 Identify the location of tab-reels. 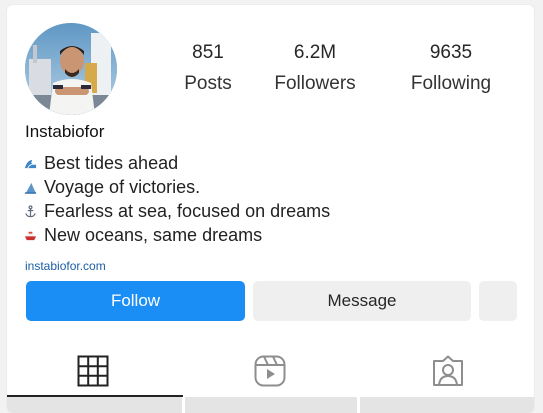
(270, 371).